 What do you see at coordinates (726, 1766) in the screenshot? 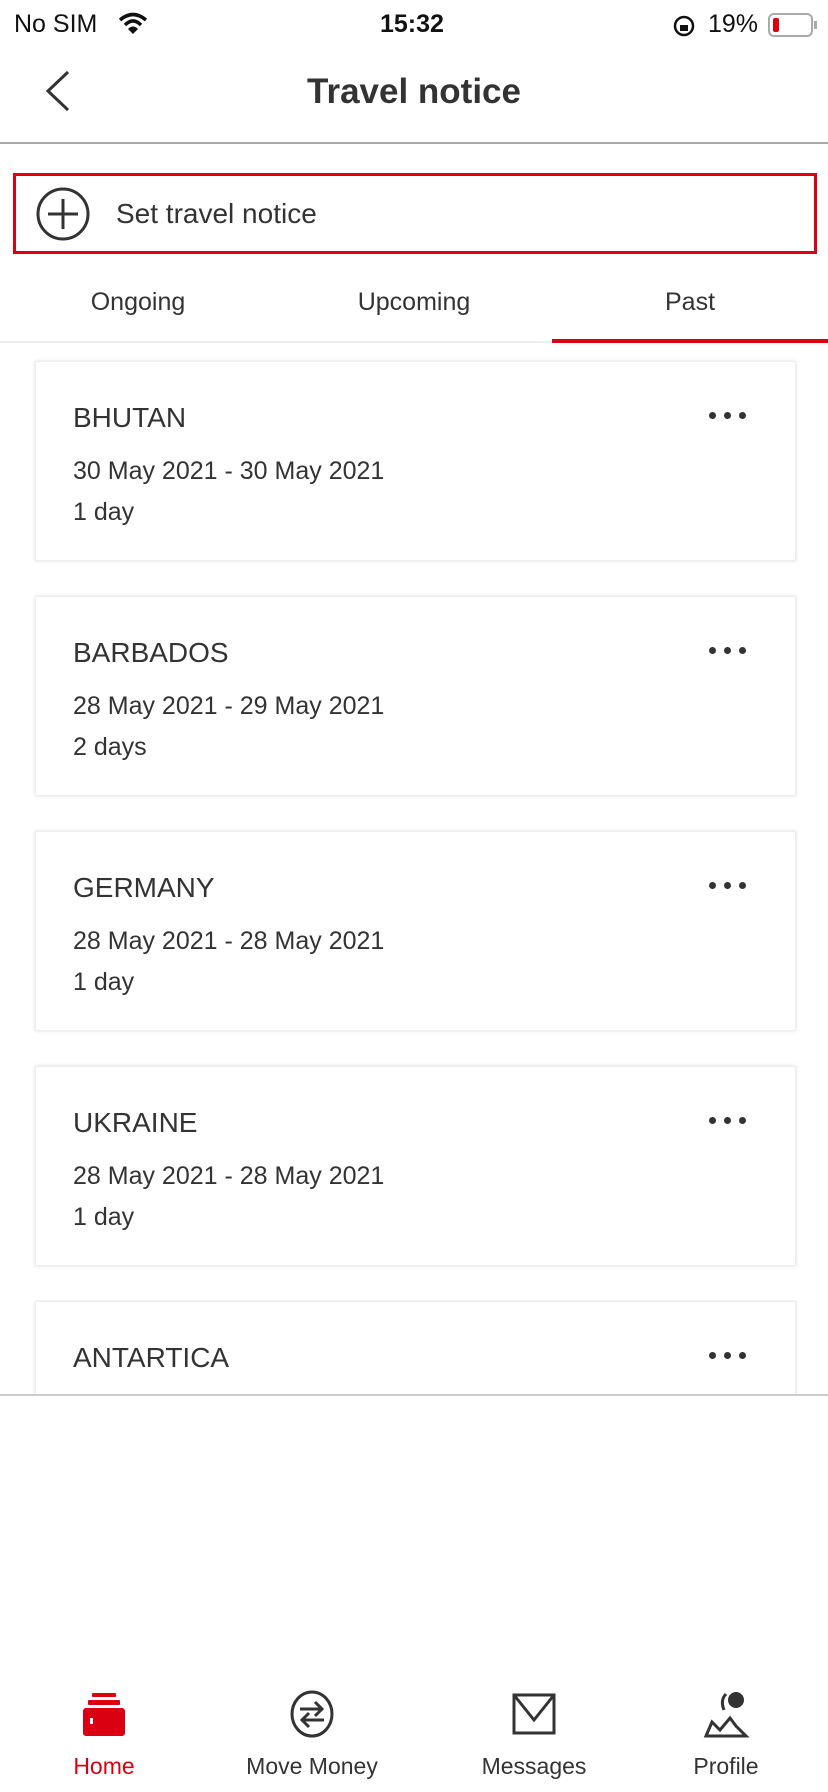
I see `nav-profile-label: Profile` at bounding box center [726, 1766].